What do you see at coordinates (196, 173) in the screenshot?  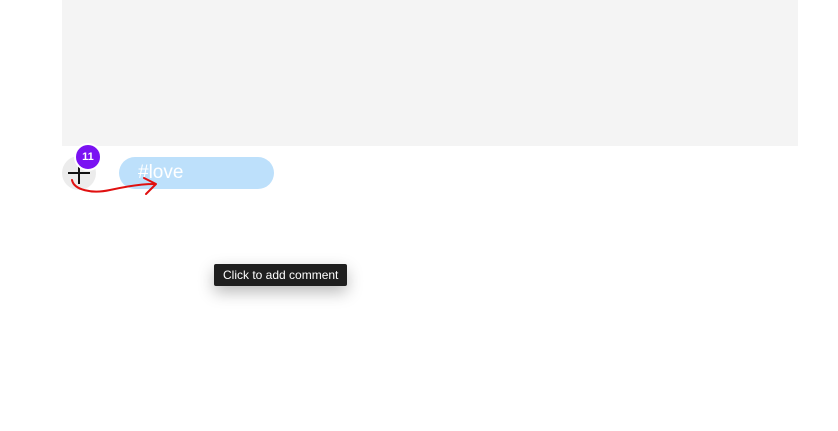 I see `hashtag-chip: #love` at bounding box center [196, 173].